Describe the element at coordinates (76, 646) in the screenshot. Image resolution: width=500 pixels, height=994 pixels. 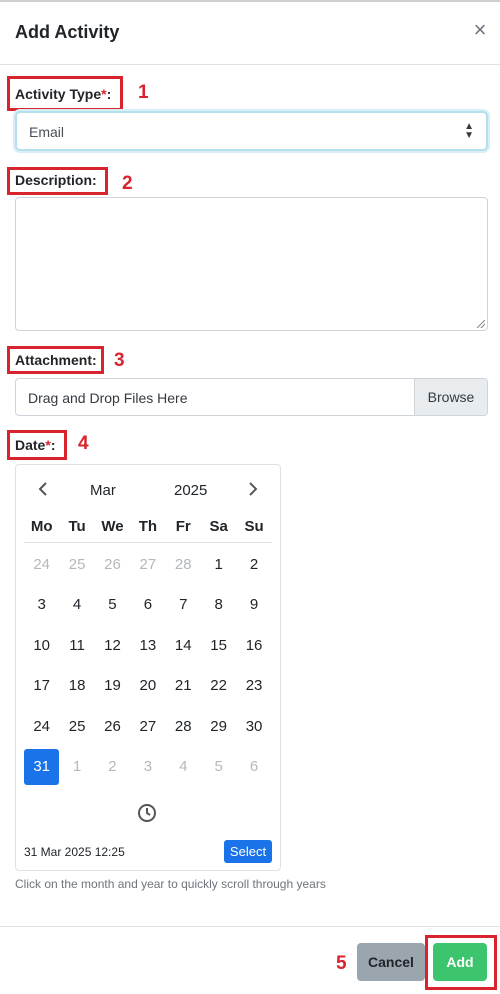
I see `calendar-day: 11` at that location.